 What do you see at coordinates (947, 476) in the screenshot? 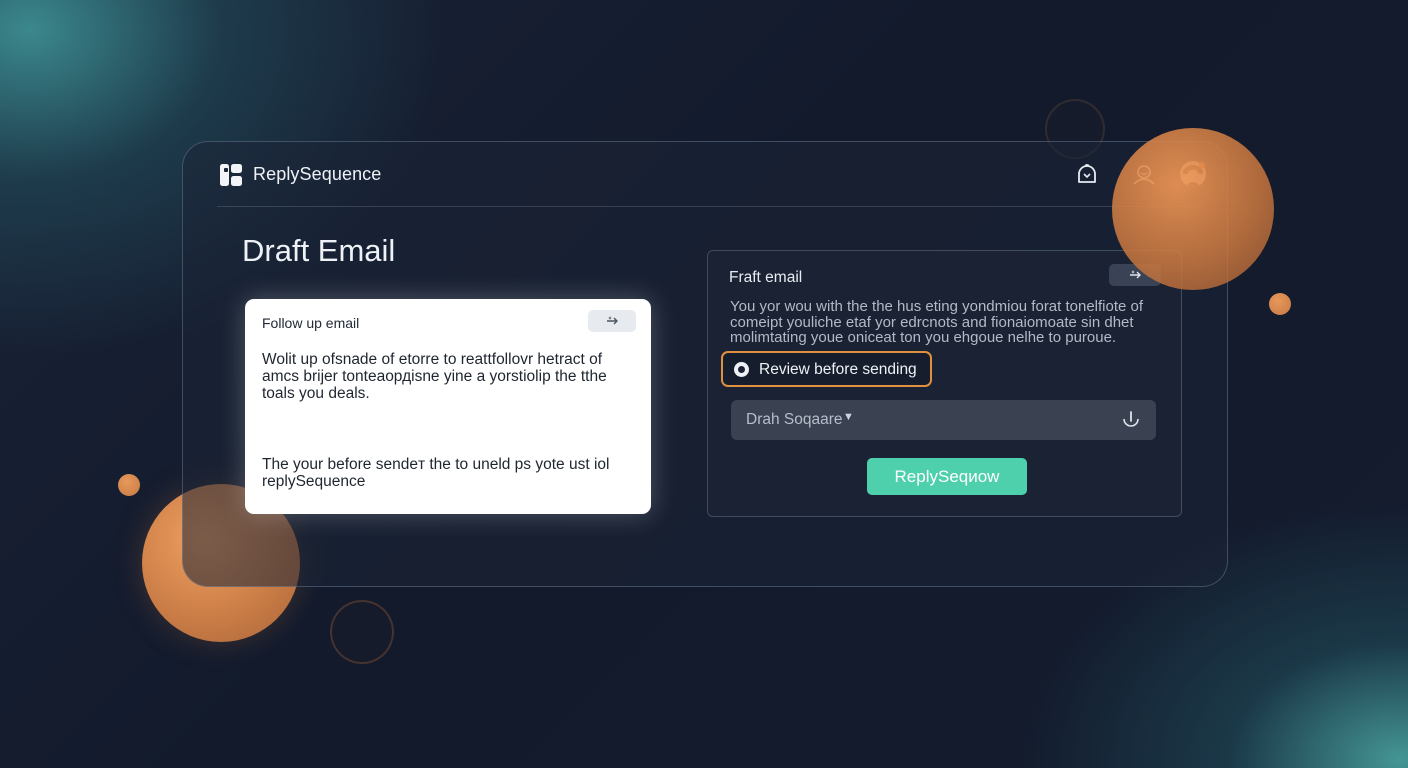
I see `reply-sequence-button: ReplySeqиow` at bounding box center [947, 476].